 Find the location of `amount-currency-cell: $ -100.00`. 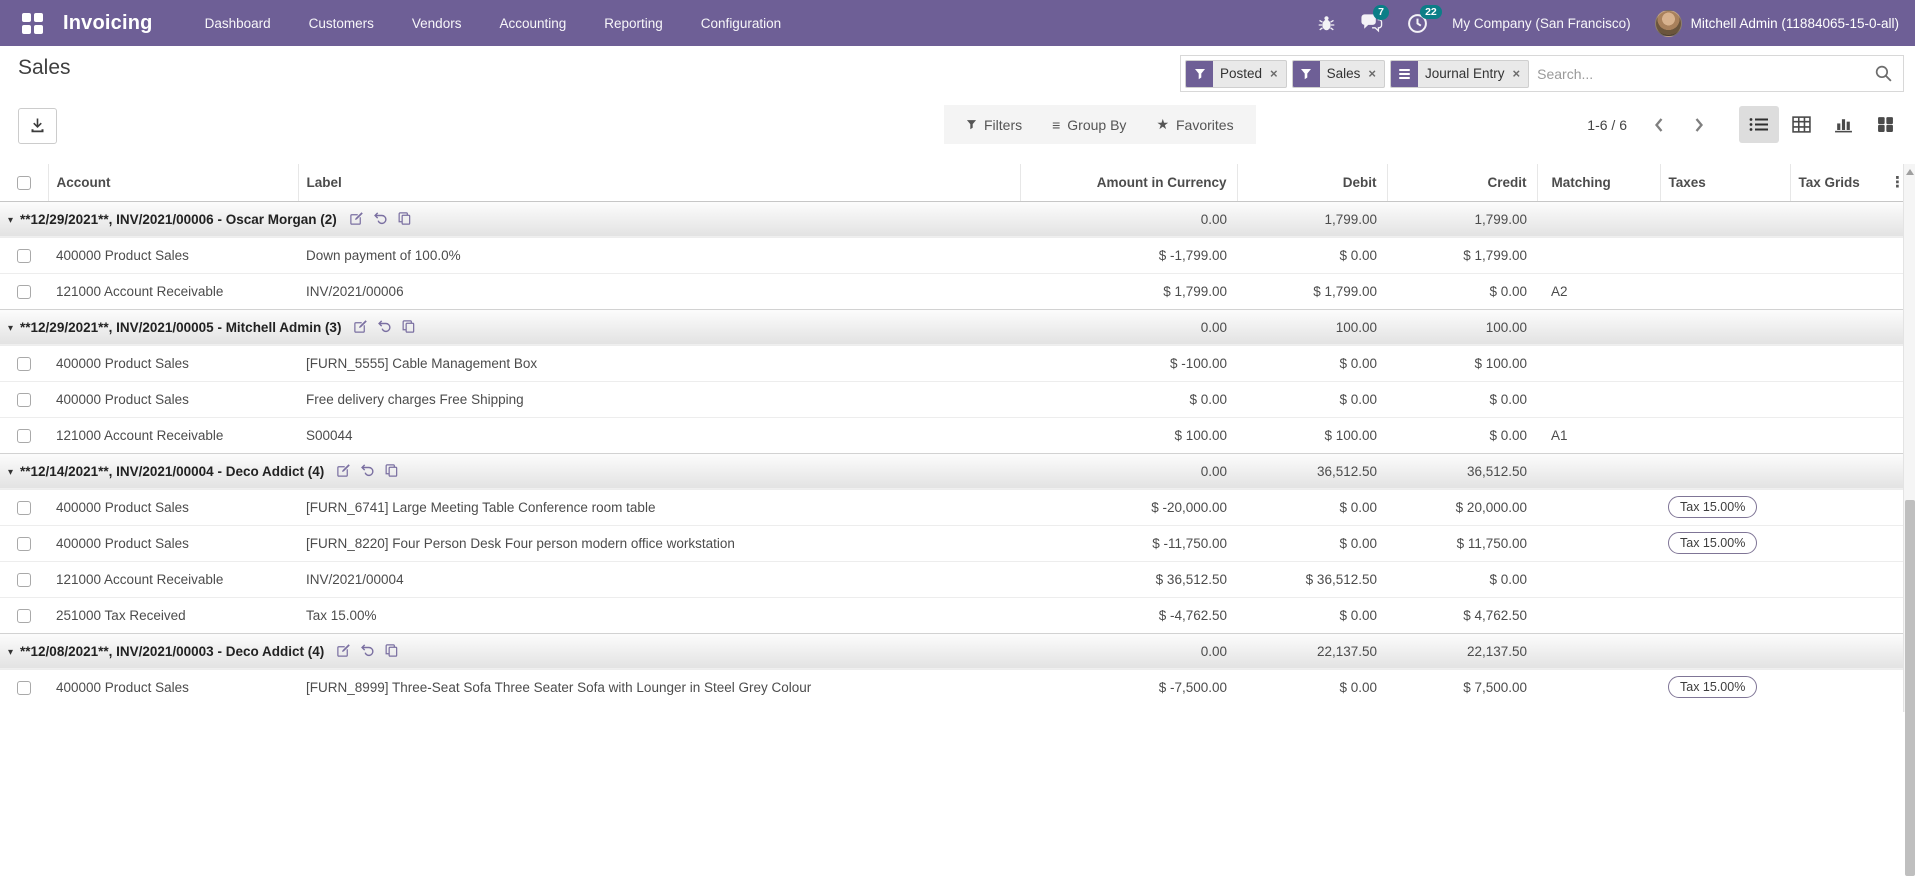

amount-currency-cell: $ -100.00 is located at coordinates (1128, 362).